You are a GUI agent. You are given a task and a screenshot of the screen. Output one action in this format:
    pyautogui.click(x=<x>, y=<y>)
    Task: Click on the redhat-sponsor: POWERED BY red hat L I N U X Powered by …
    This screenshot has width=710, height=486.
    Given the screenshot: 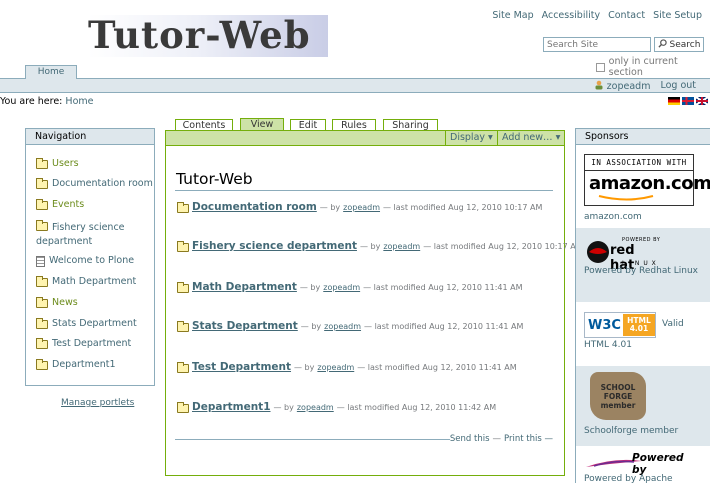 What is the action you would take?
    pyautogui.click(x=643, y=265)
    